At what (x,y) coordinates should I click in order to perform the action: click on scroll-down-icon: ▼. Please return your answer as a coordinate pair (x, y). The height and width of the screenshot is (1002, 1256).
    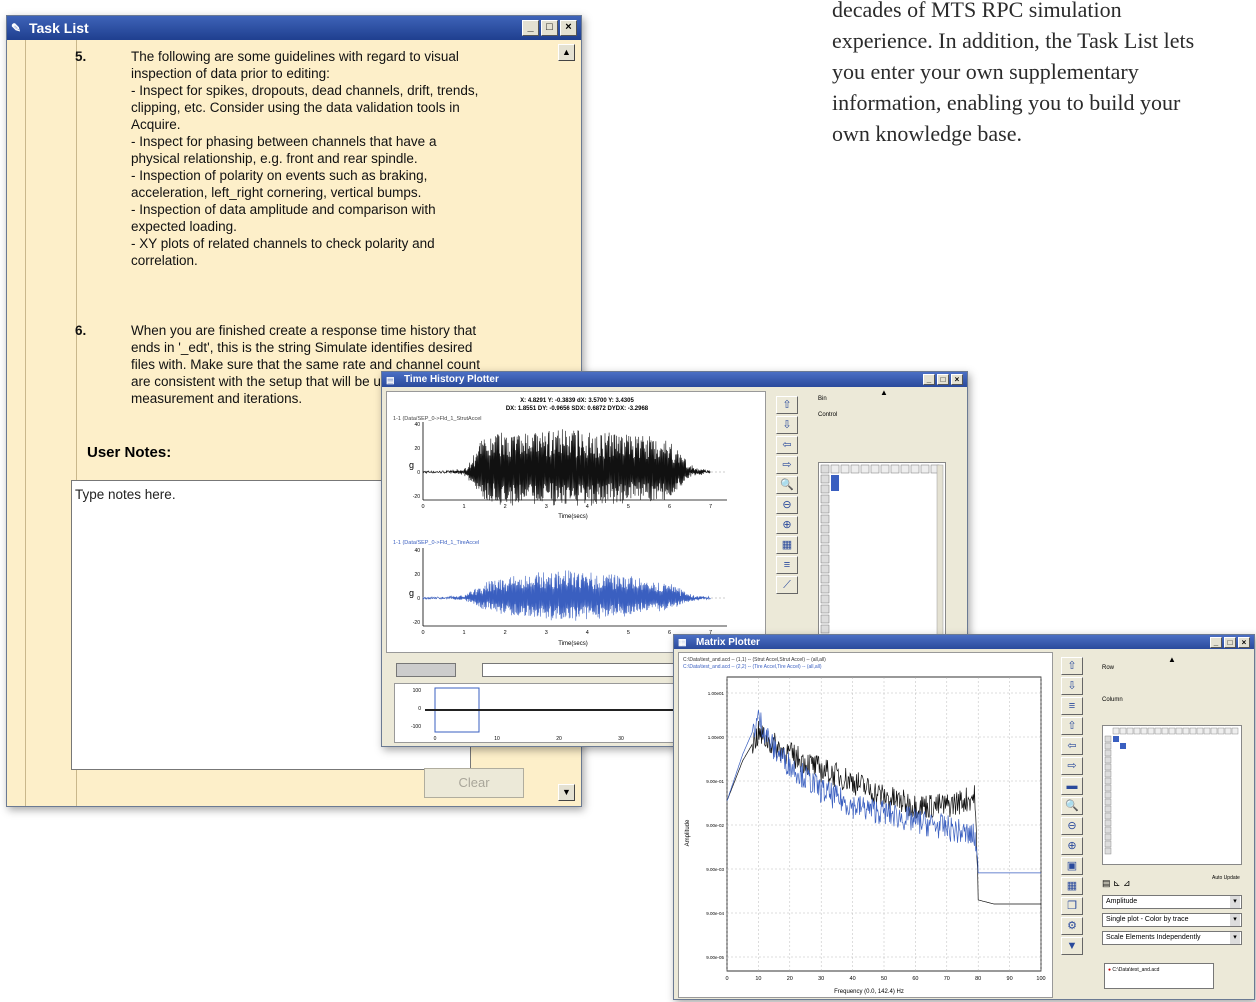
    Looking at the image, I should click on (1072, 946).